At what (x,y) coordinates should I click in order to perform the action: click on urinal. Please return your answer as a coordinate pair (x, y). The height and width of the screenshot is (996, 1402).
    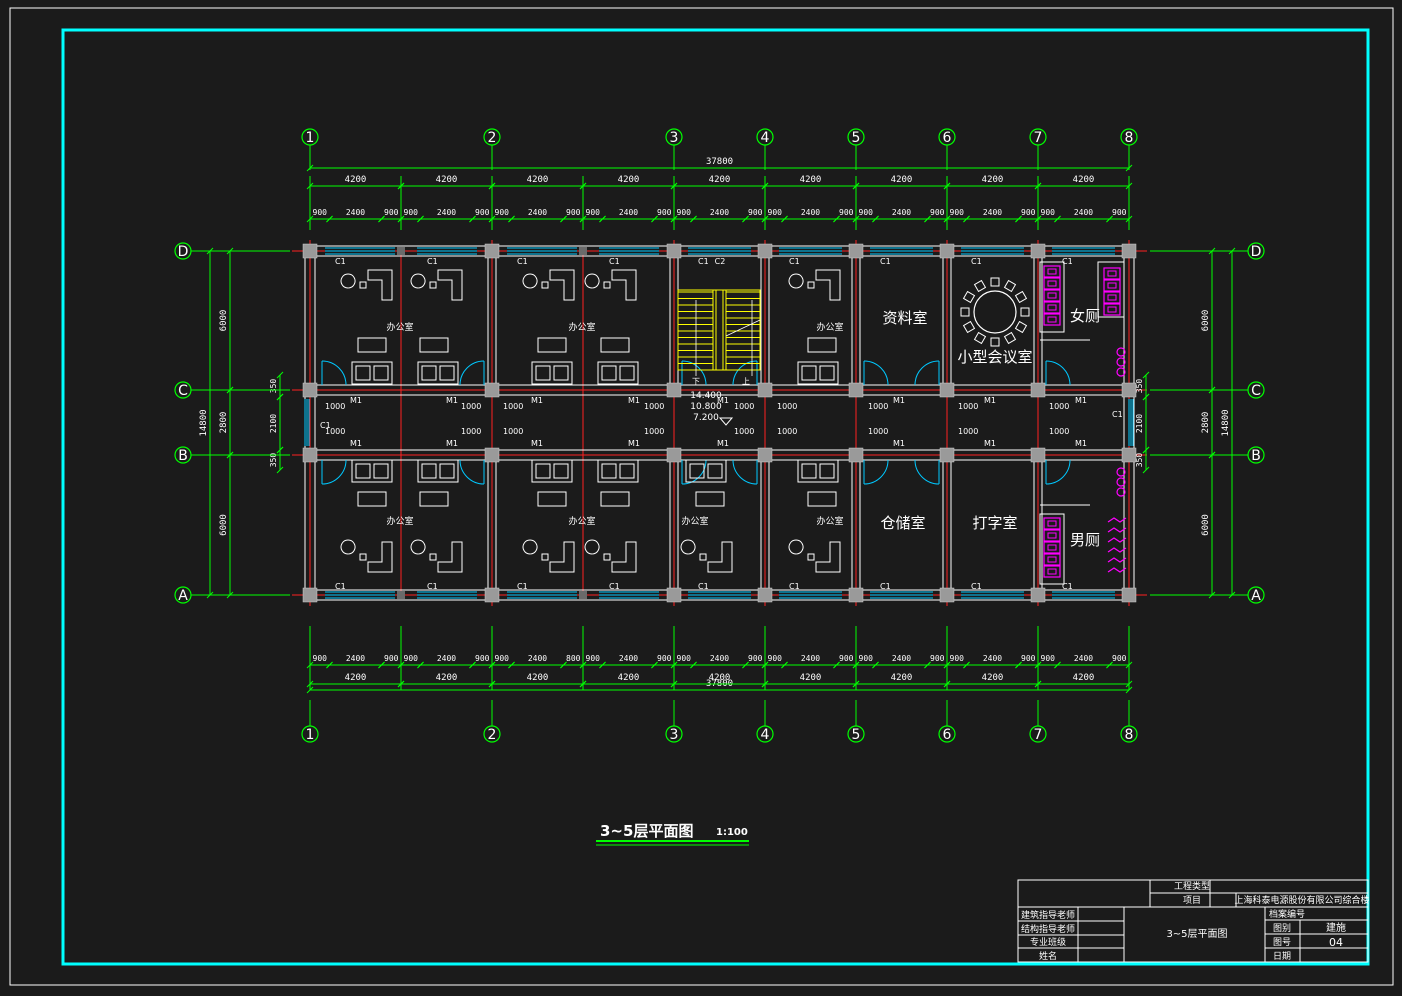
    Looking at the image, I should click on (1117, 540).